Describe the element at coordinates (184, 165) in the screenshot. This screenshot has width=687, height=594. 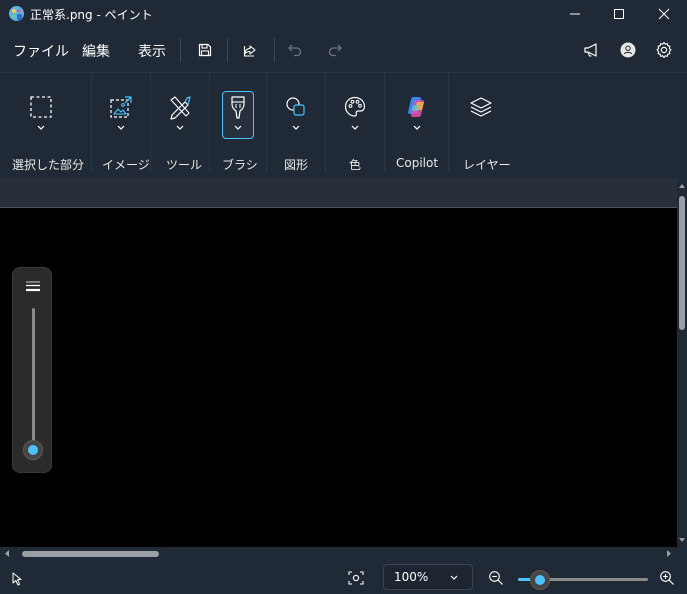
I see `ribbon-label-tools: ツール` at that location.